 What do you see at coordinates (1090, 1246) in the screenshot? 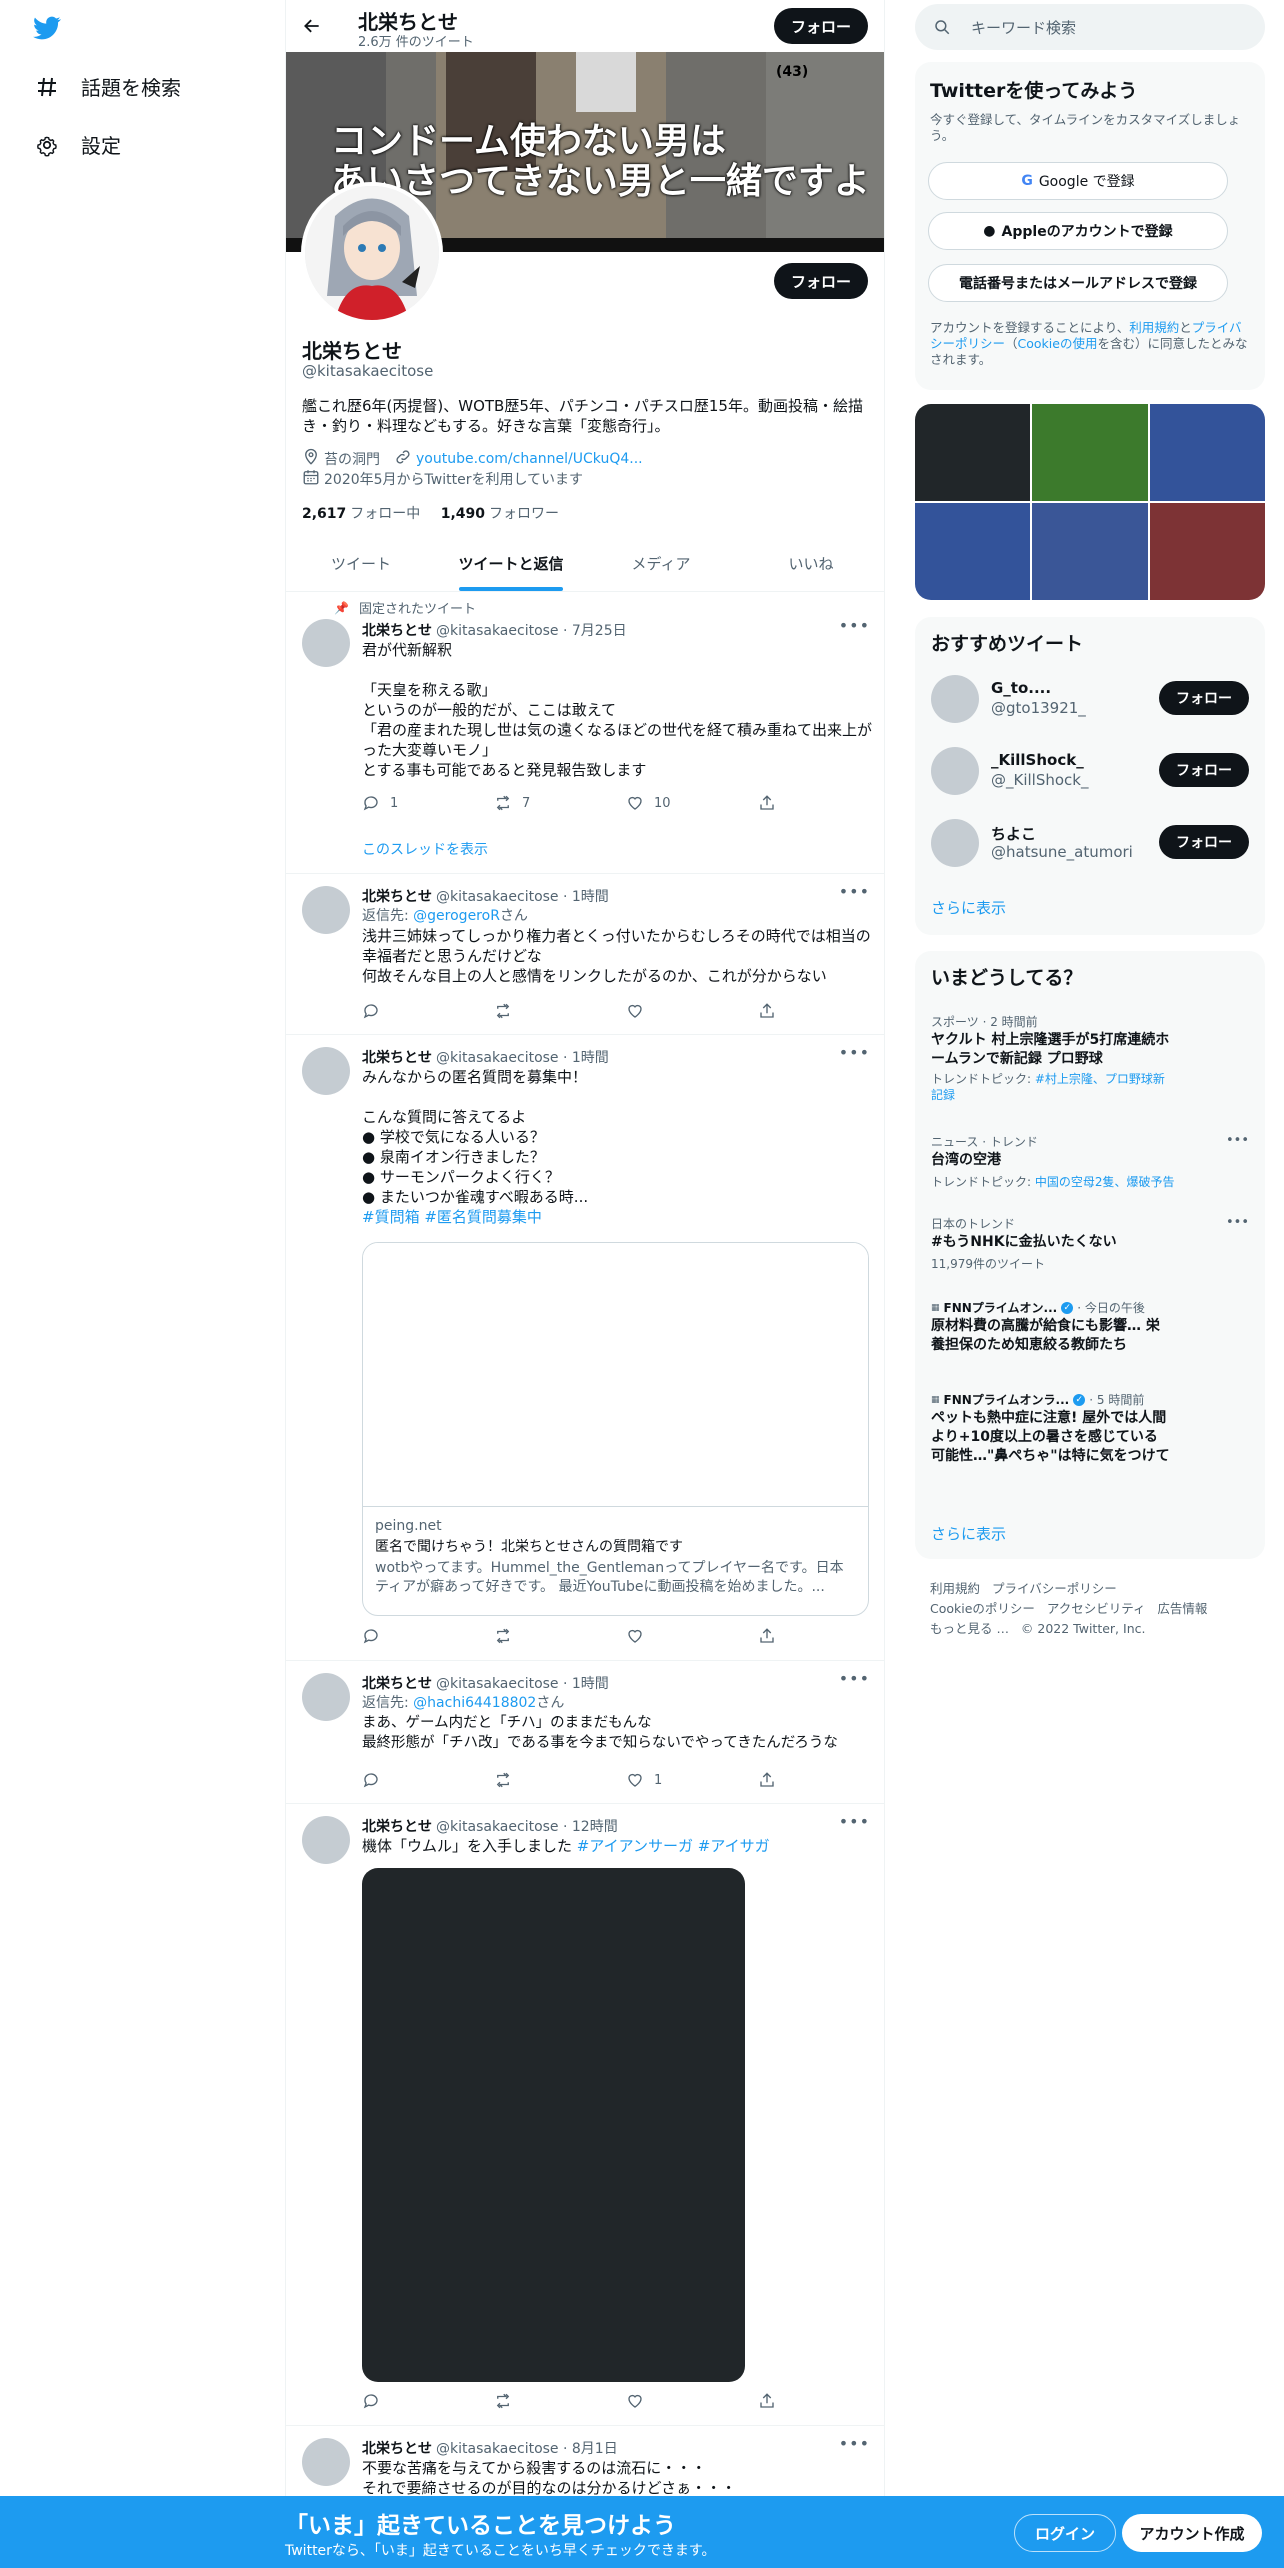
I see `trend-item: 日本のトレンド #もうNHKに金払いたくない 11,979件のツイート •••` at bounding box center [1090, 1246].